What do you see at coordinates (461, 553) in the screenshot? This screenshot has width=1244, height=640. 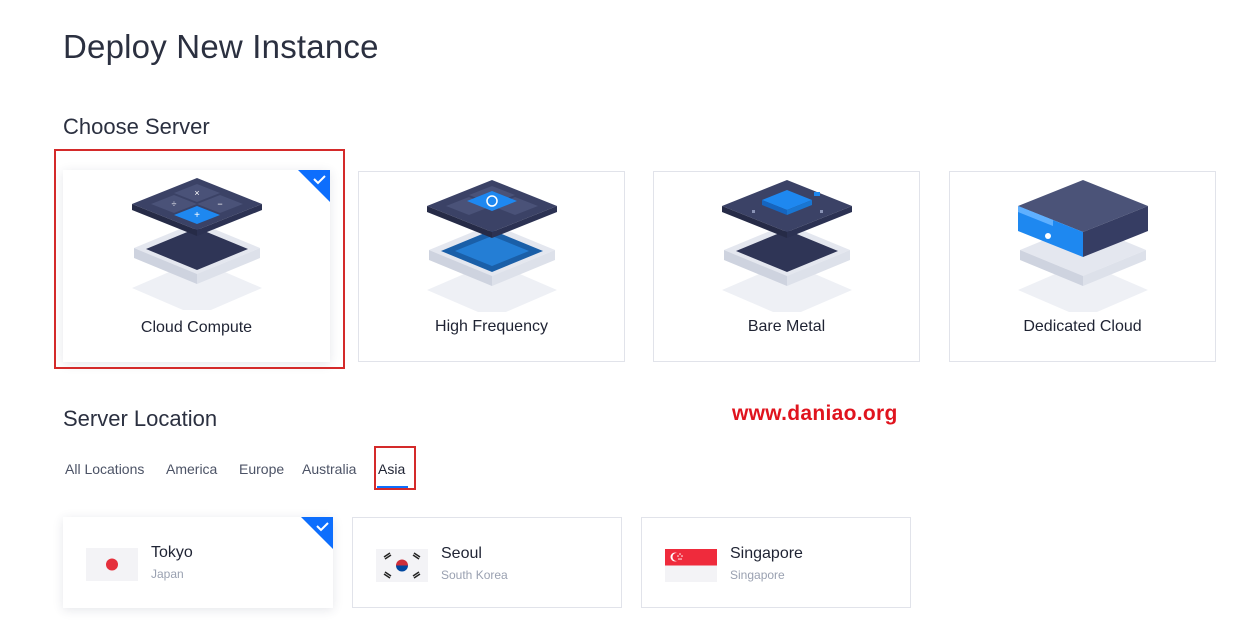 I see `location-city: Seoul` at bounding box center [461, 553].